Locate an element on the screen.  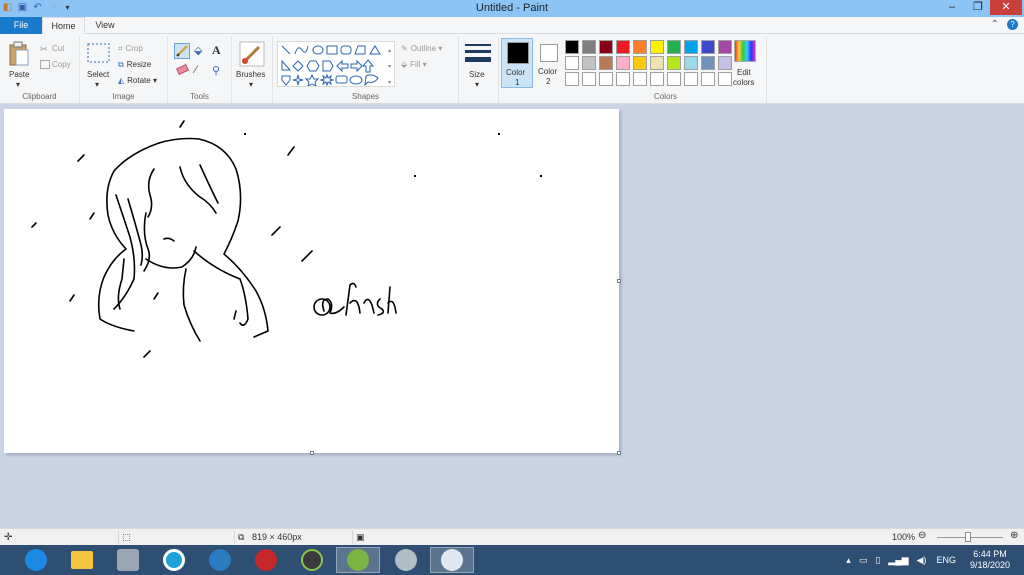
ie-taskbar-button is located at coordinates (36, 560).